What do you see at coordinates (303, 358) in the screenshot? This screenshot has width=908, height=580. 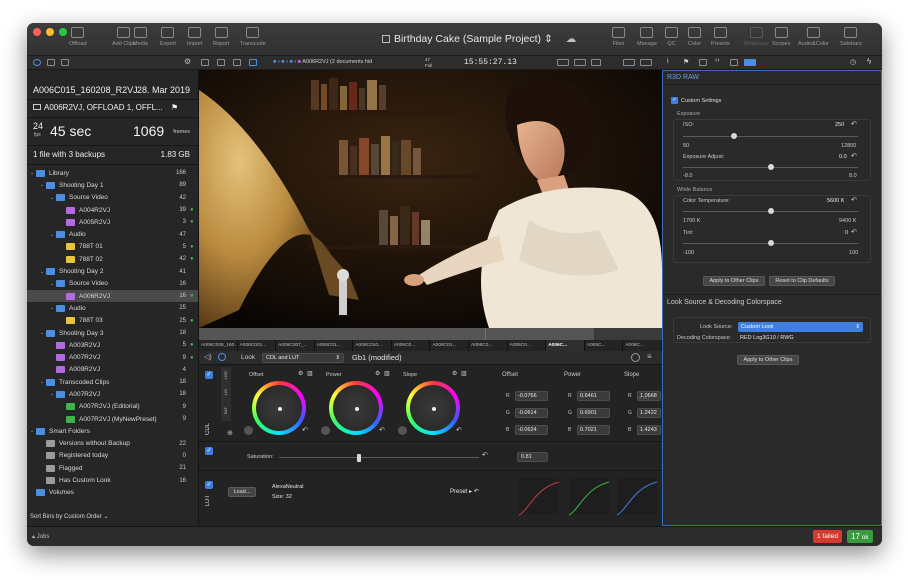 I see `look-mode-select: CDL and LUT ⇕` at bounding box center [303, 358].